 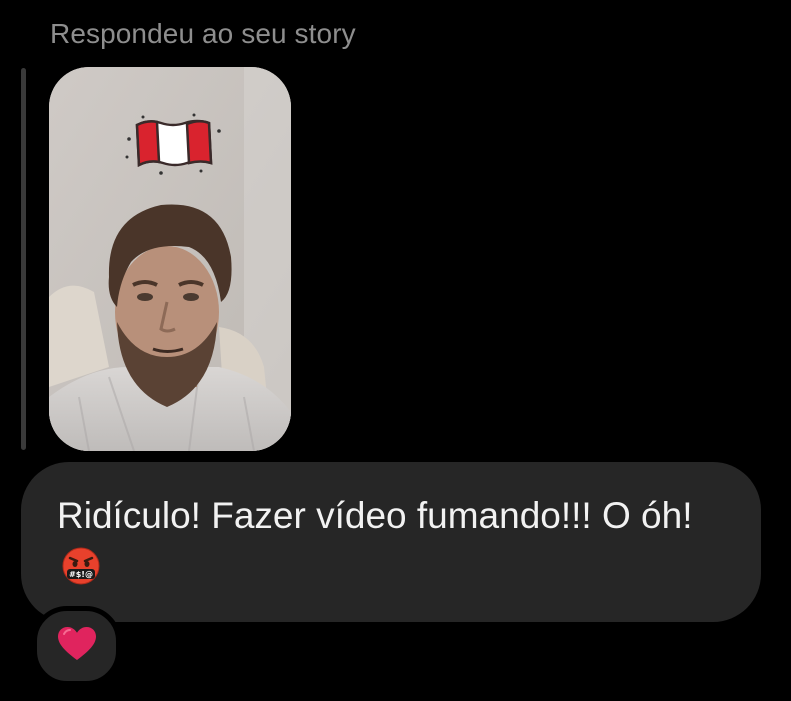 I want to click on face-with-symbols-on-mouth-icon: #$!@, so click(x=81, y=573).